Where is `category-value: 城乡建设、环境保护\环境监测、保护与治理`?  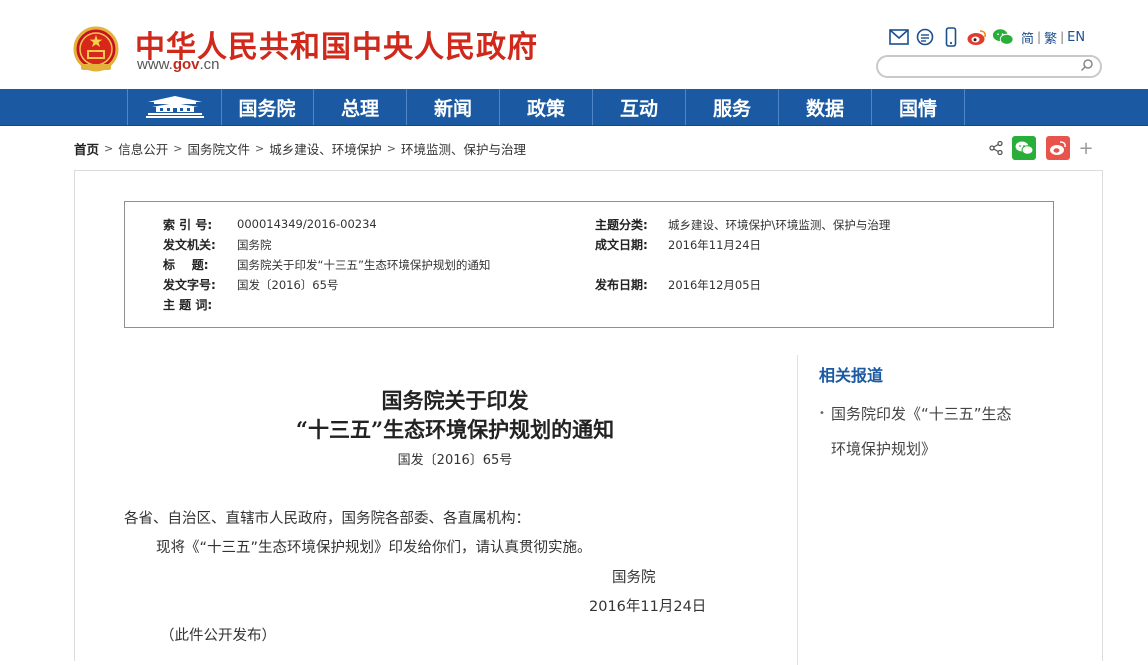
category-value: 城乡建设、环境保护\环境监测、保护与治理 is located at coordinates (779, 225).